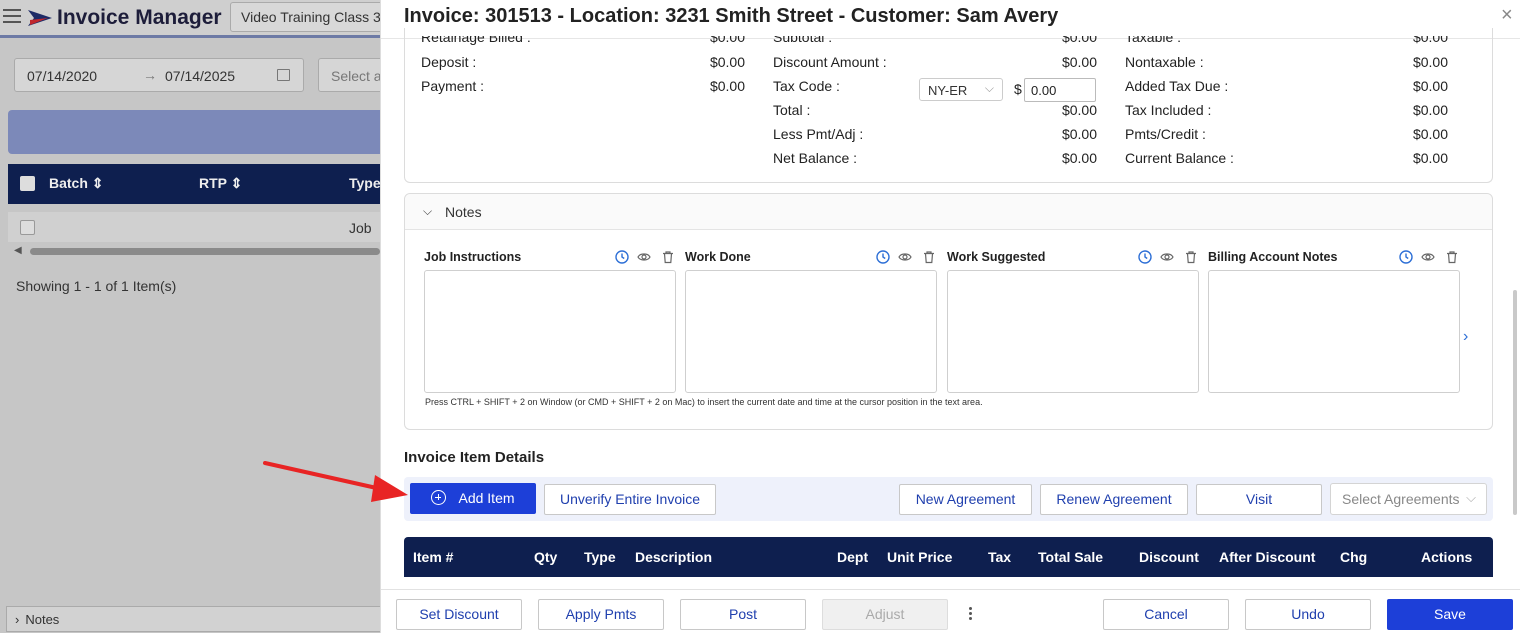 The height and width of the screenshot is (633, 1520). What do you see at coordinates (1169, 557) in the screenshot?
I see `col-discount: Discount` at bounding box center [1169, 557].